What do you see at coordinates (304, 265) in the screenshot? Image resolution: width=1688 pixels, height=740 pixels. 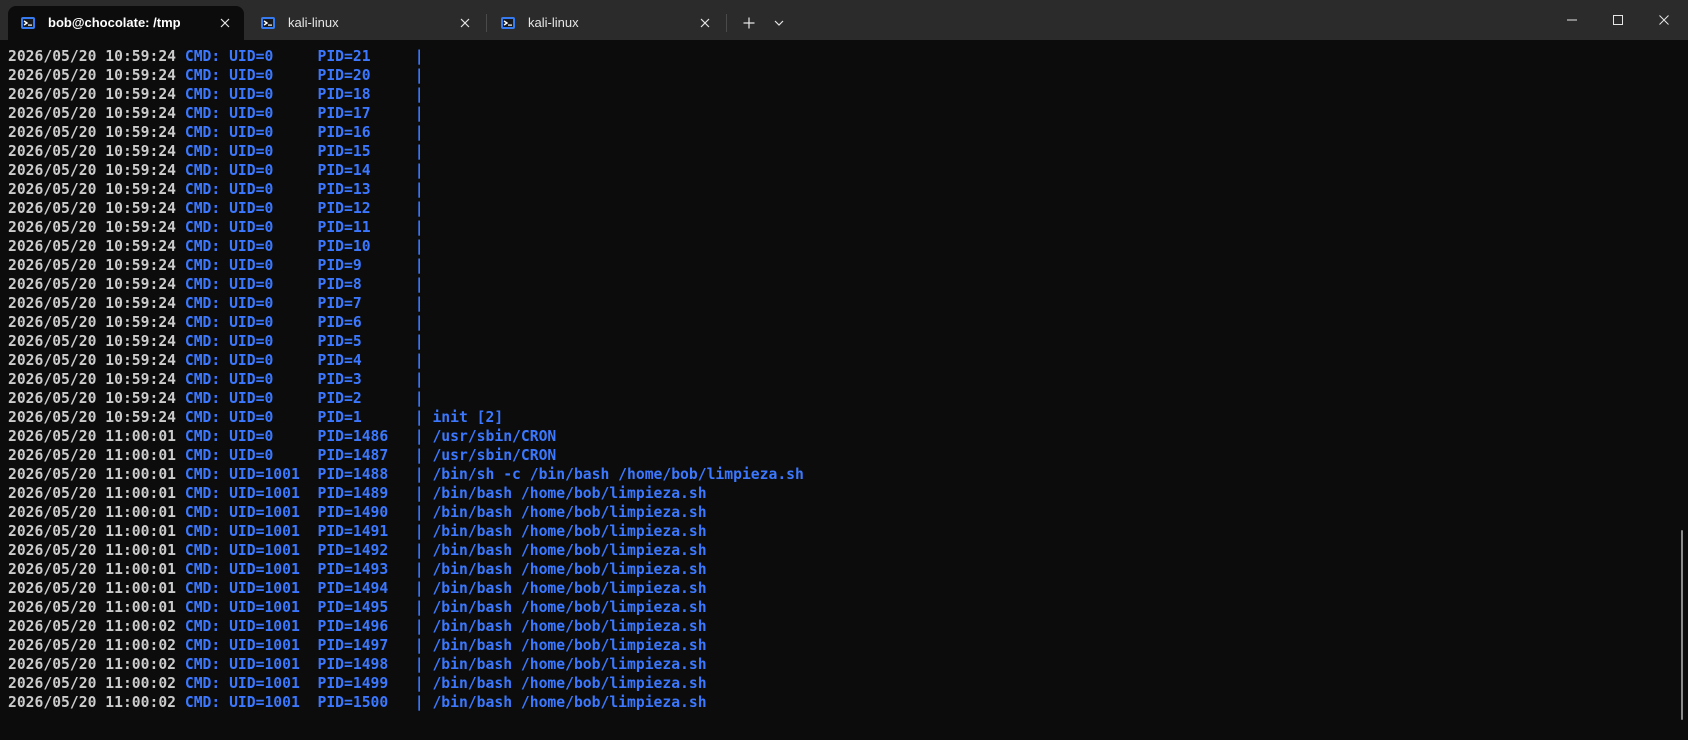 I see `process-info: CMD: UID=0 PID=9 |` at bounding box center [304, 265].